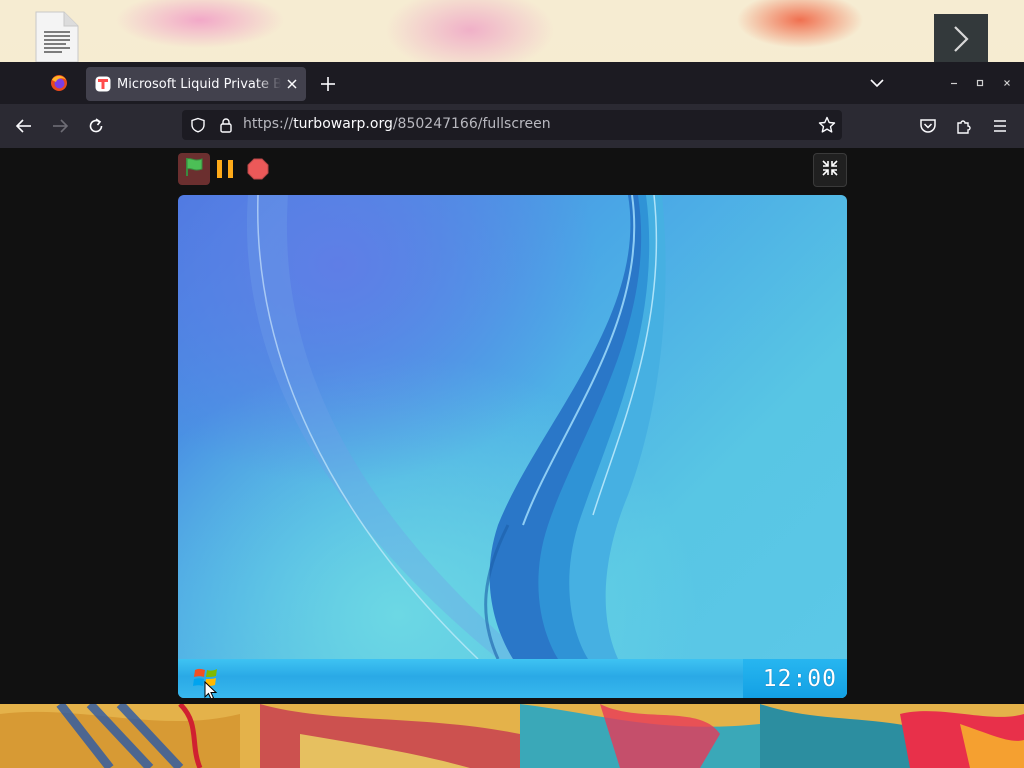 Image resolution: width=1024 pixels, height=768 pixels. I want to click on tab-title: Microsoft Liquid Private Beta, so click(199, 84).